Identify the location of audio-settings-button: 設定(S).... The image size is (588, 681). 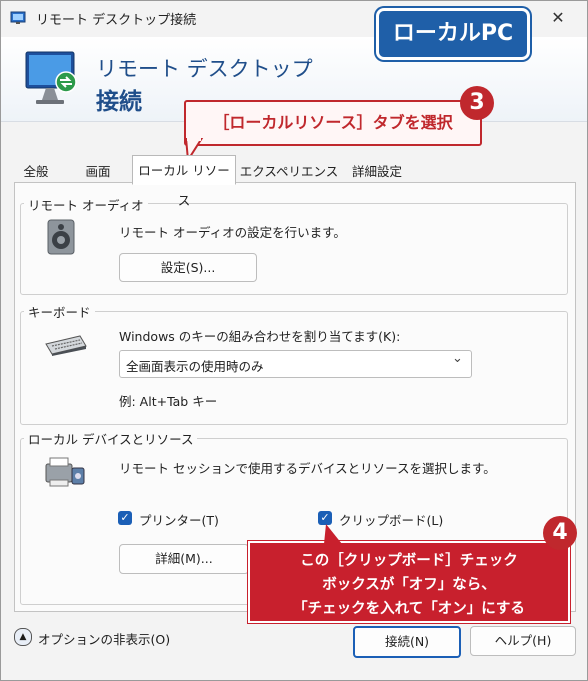
(188, 267).